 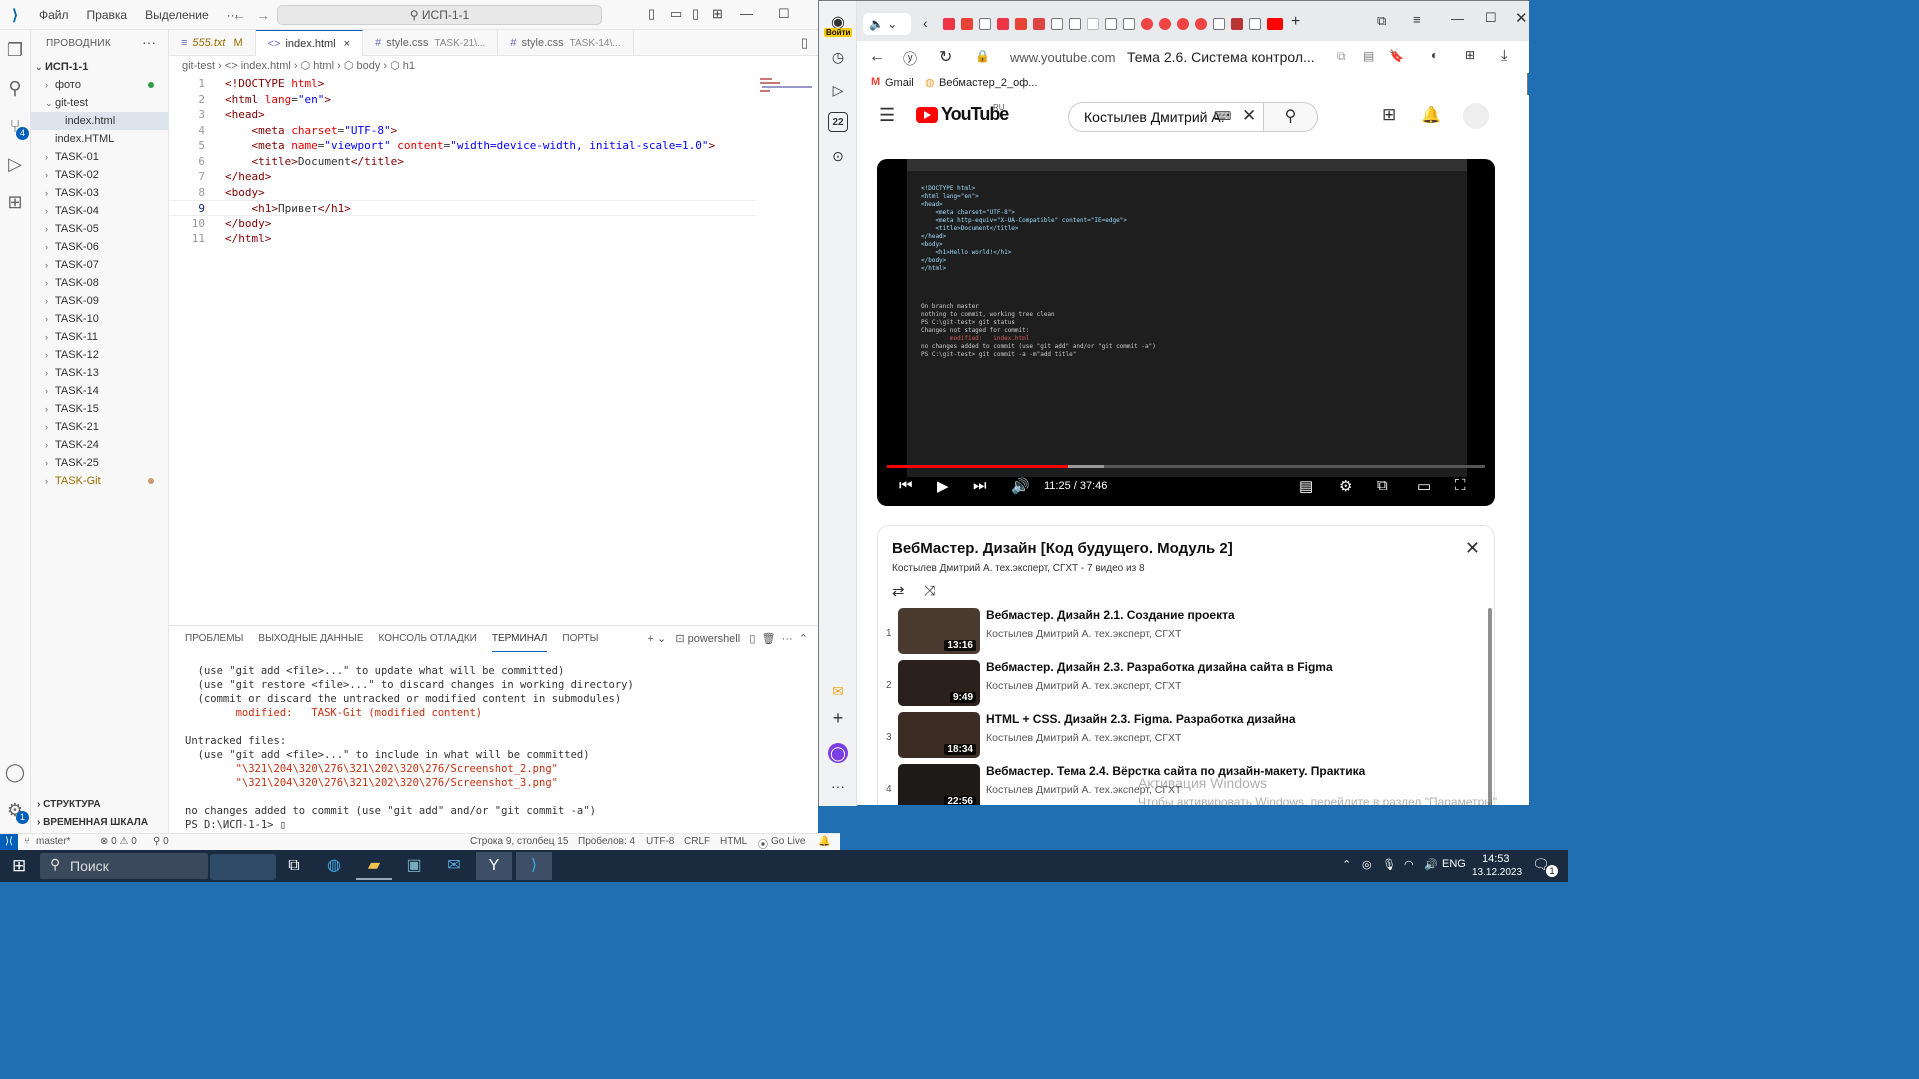 What do you see at coordinates (1424, 486) in the screenshot?
I see `theater-mode-icon: ▭` at bounding box center [1424, 486].